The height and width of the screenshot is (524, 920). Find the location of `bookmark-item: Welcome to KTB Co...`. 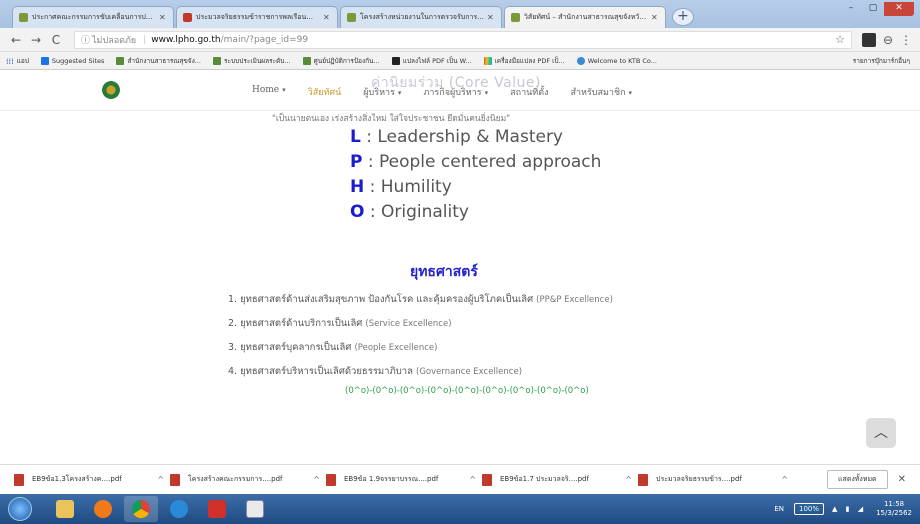

bookmark-item: Welcome to KTB Co... is located at coordinates (616, 60).